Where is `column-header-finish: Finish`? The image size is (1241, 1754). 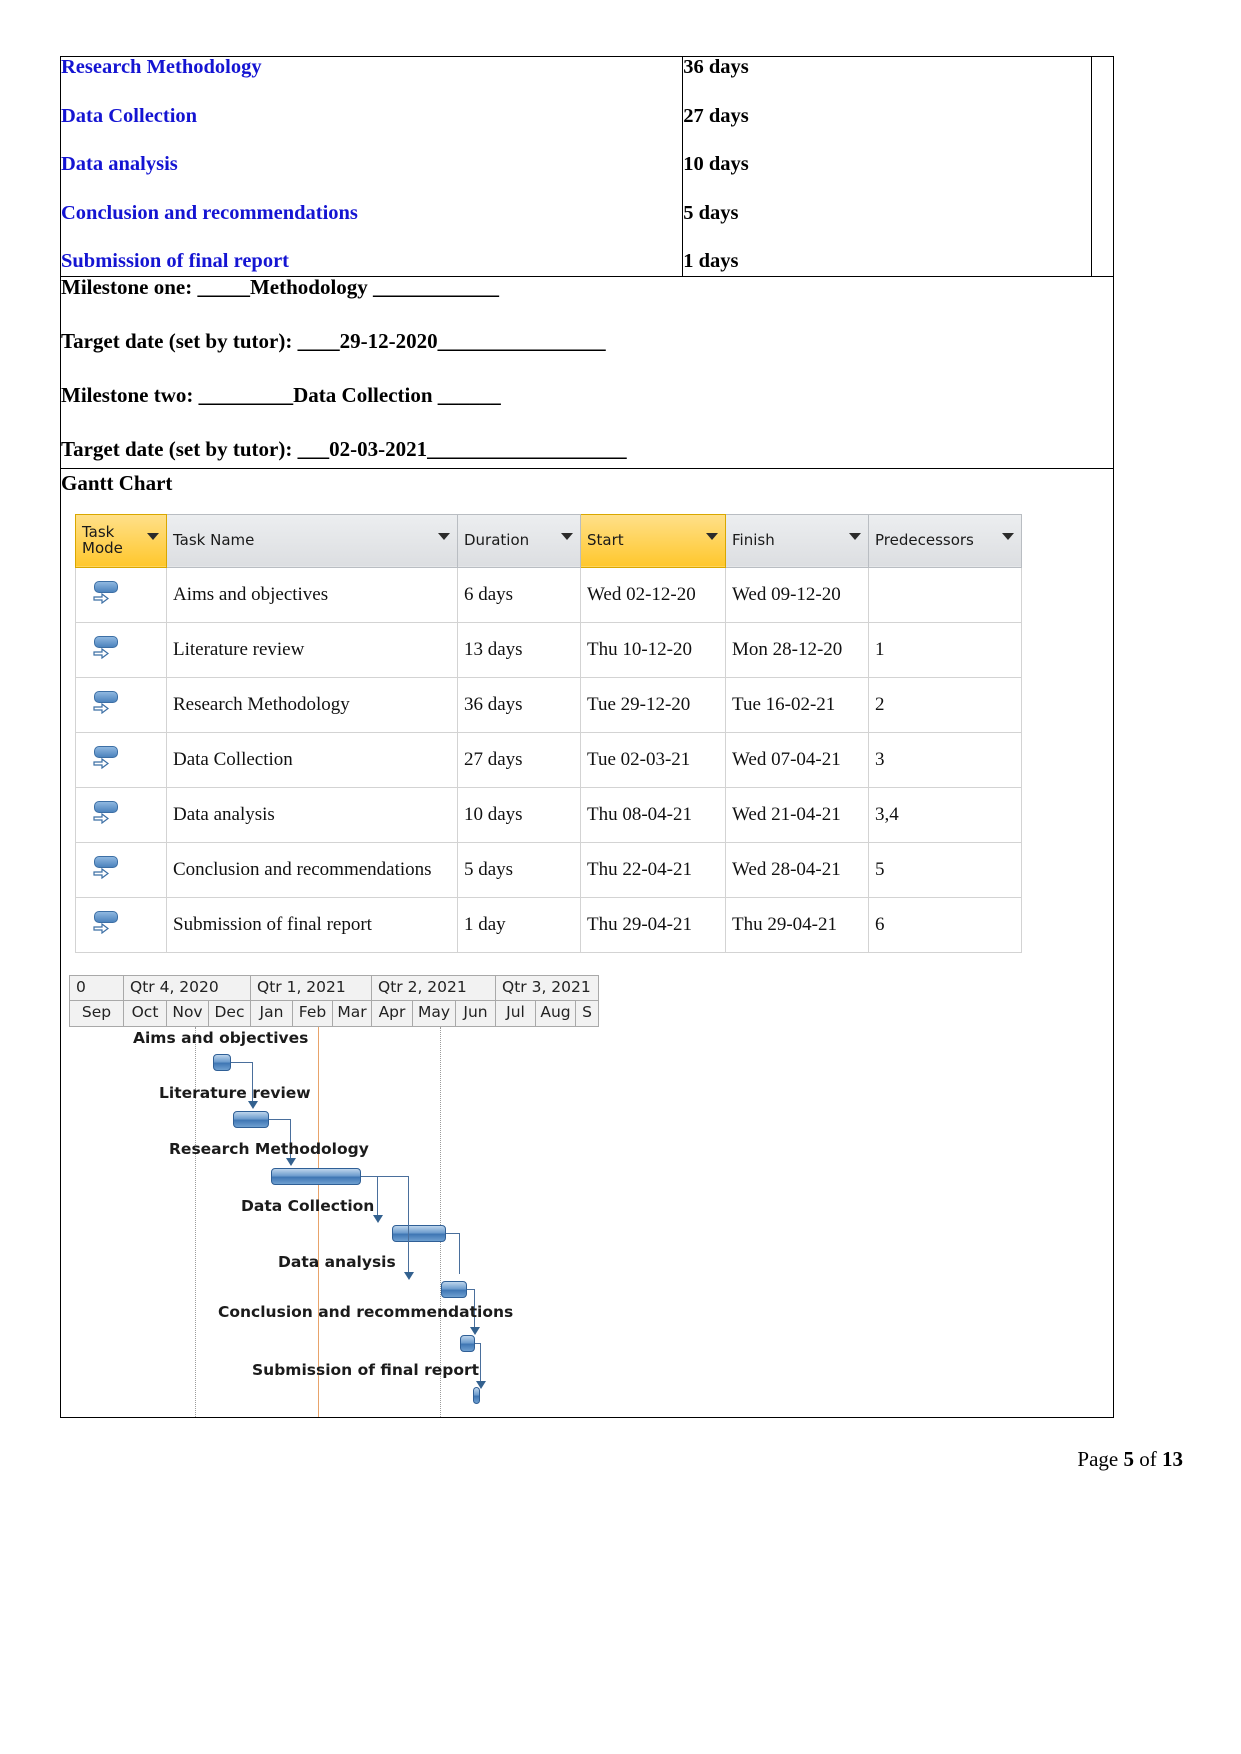
column-header-finish: Finish is located at coordinates (797, 540).